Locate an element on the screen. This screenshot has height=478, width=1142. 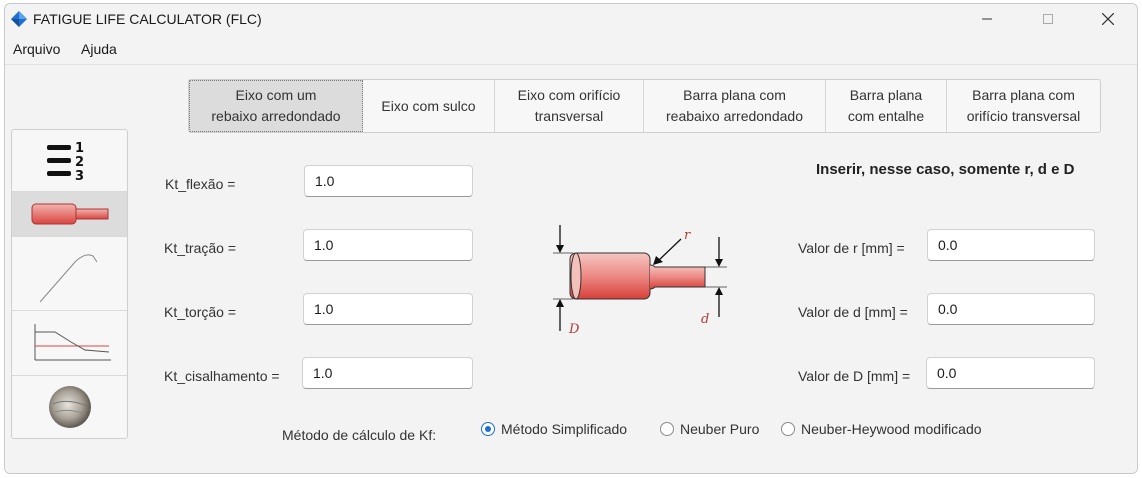
minimize-icon is located at coordinates (987, 19).